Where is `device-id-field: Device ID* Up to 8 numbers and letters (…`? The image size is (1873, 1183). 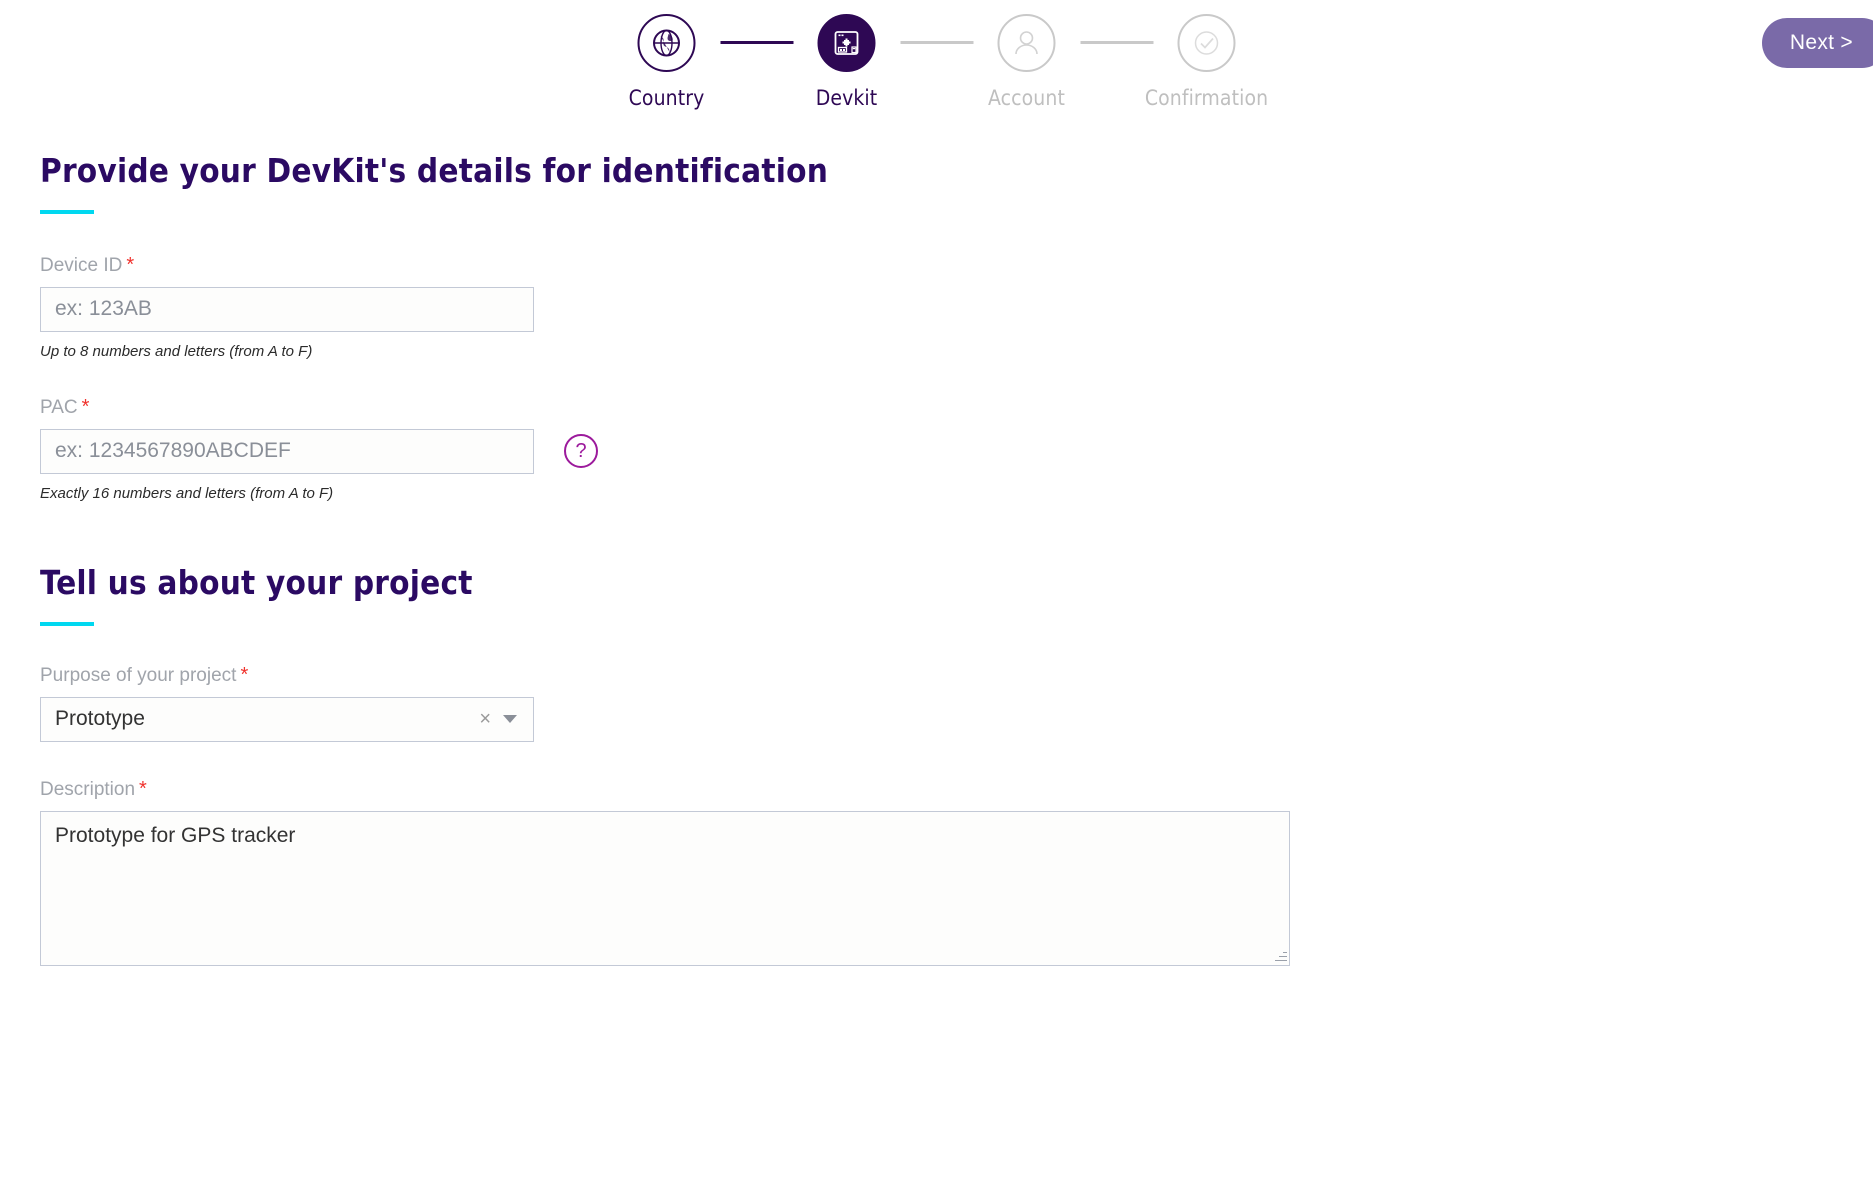 device-id-field: Device ID* Up to 8 numbers and letters (… is located at coordinates (956, 307).